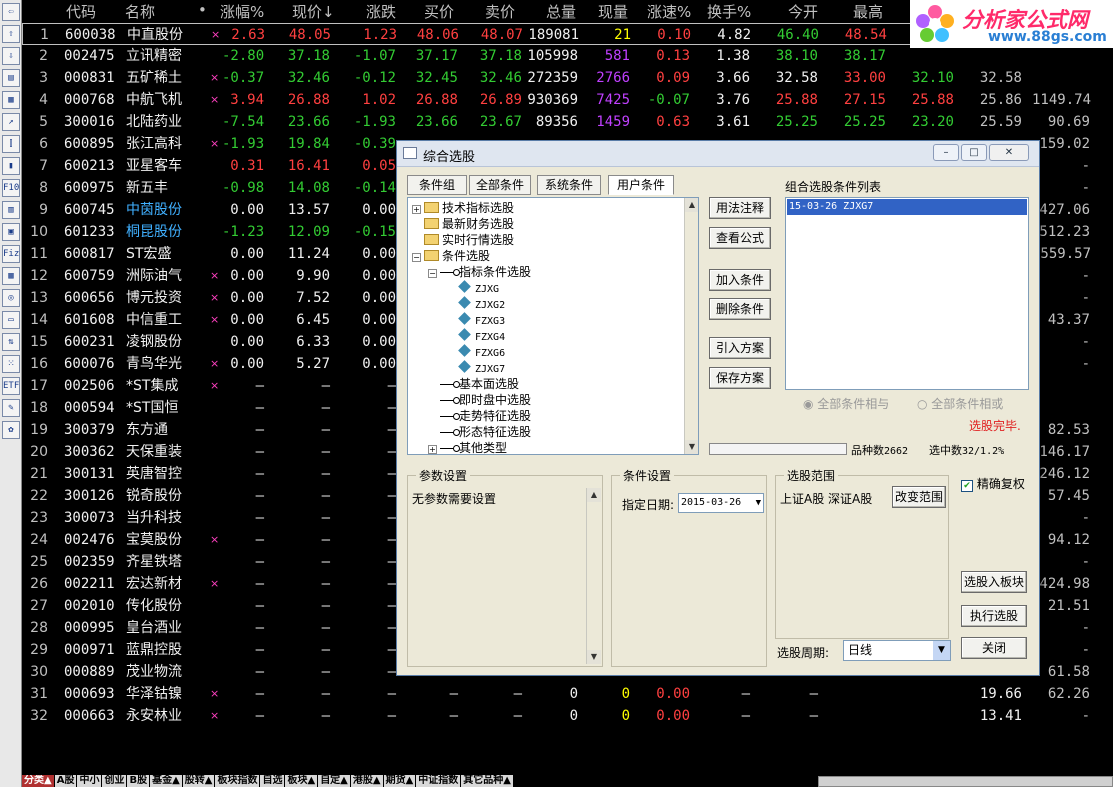  Describe the element at coordinates (366, 781) in the screenshot. I see `bottom-tab: 港股▲` at that location.